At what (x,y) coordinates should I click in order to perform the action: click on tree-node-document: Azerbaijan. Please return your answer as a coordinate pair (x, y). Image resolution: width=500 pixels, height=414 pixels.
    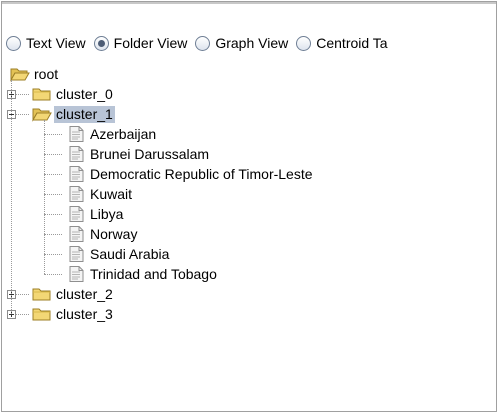
    Looking at the image, I should click on (112, 134).